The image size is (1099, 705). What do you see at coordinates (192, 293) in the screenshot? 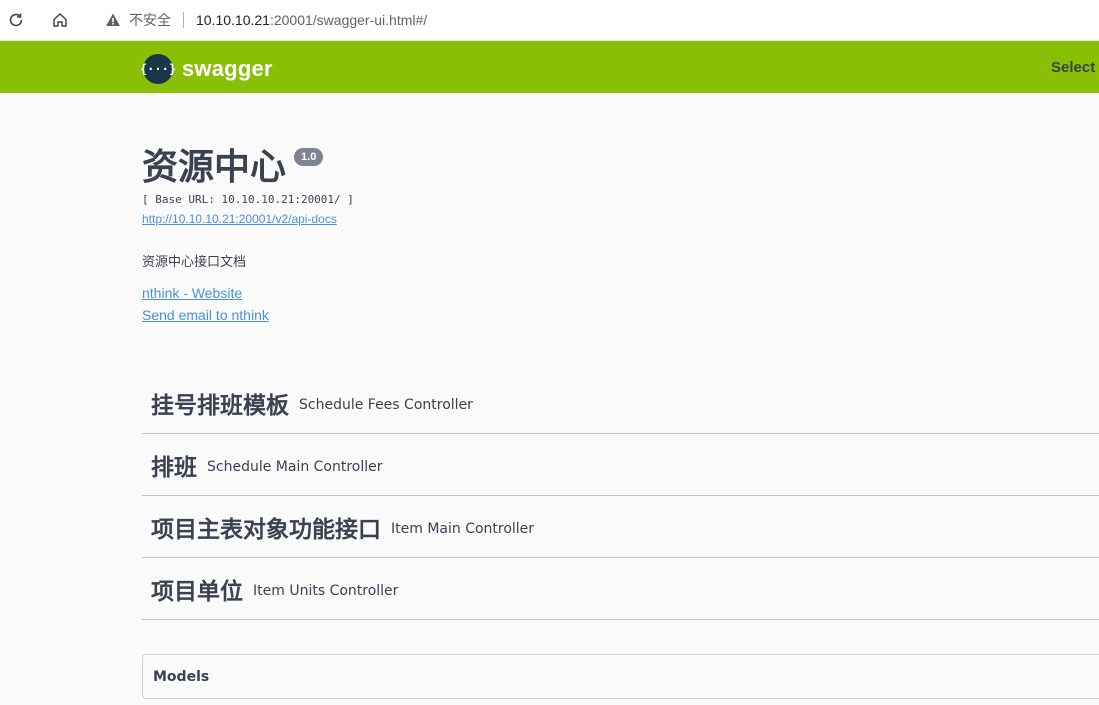
I see `website-link: nthink - Website` at bounding box center [192, 293].